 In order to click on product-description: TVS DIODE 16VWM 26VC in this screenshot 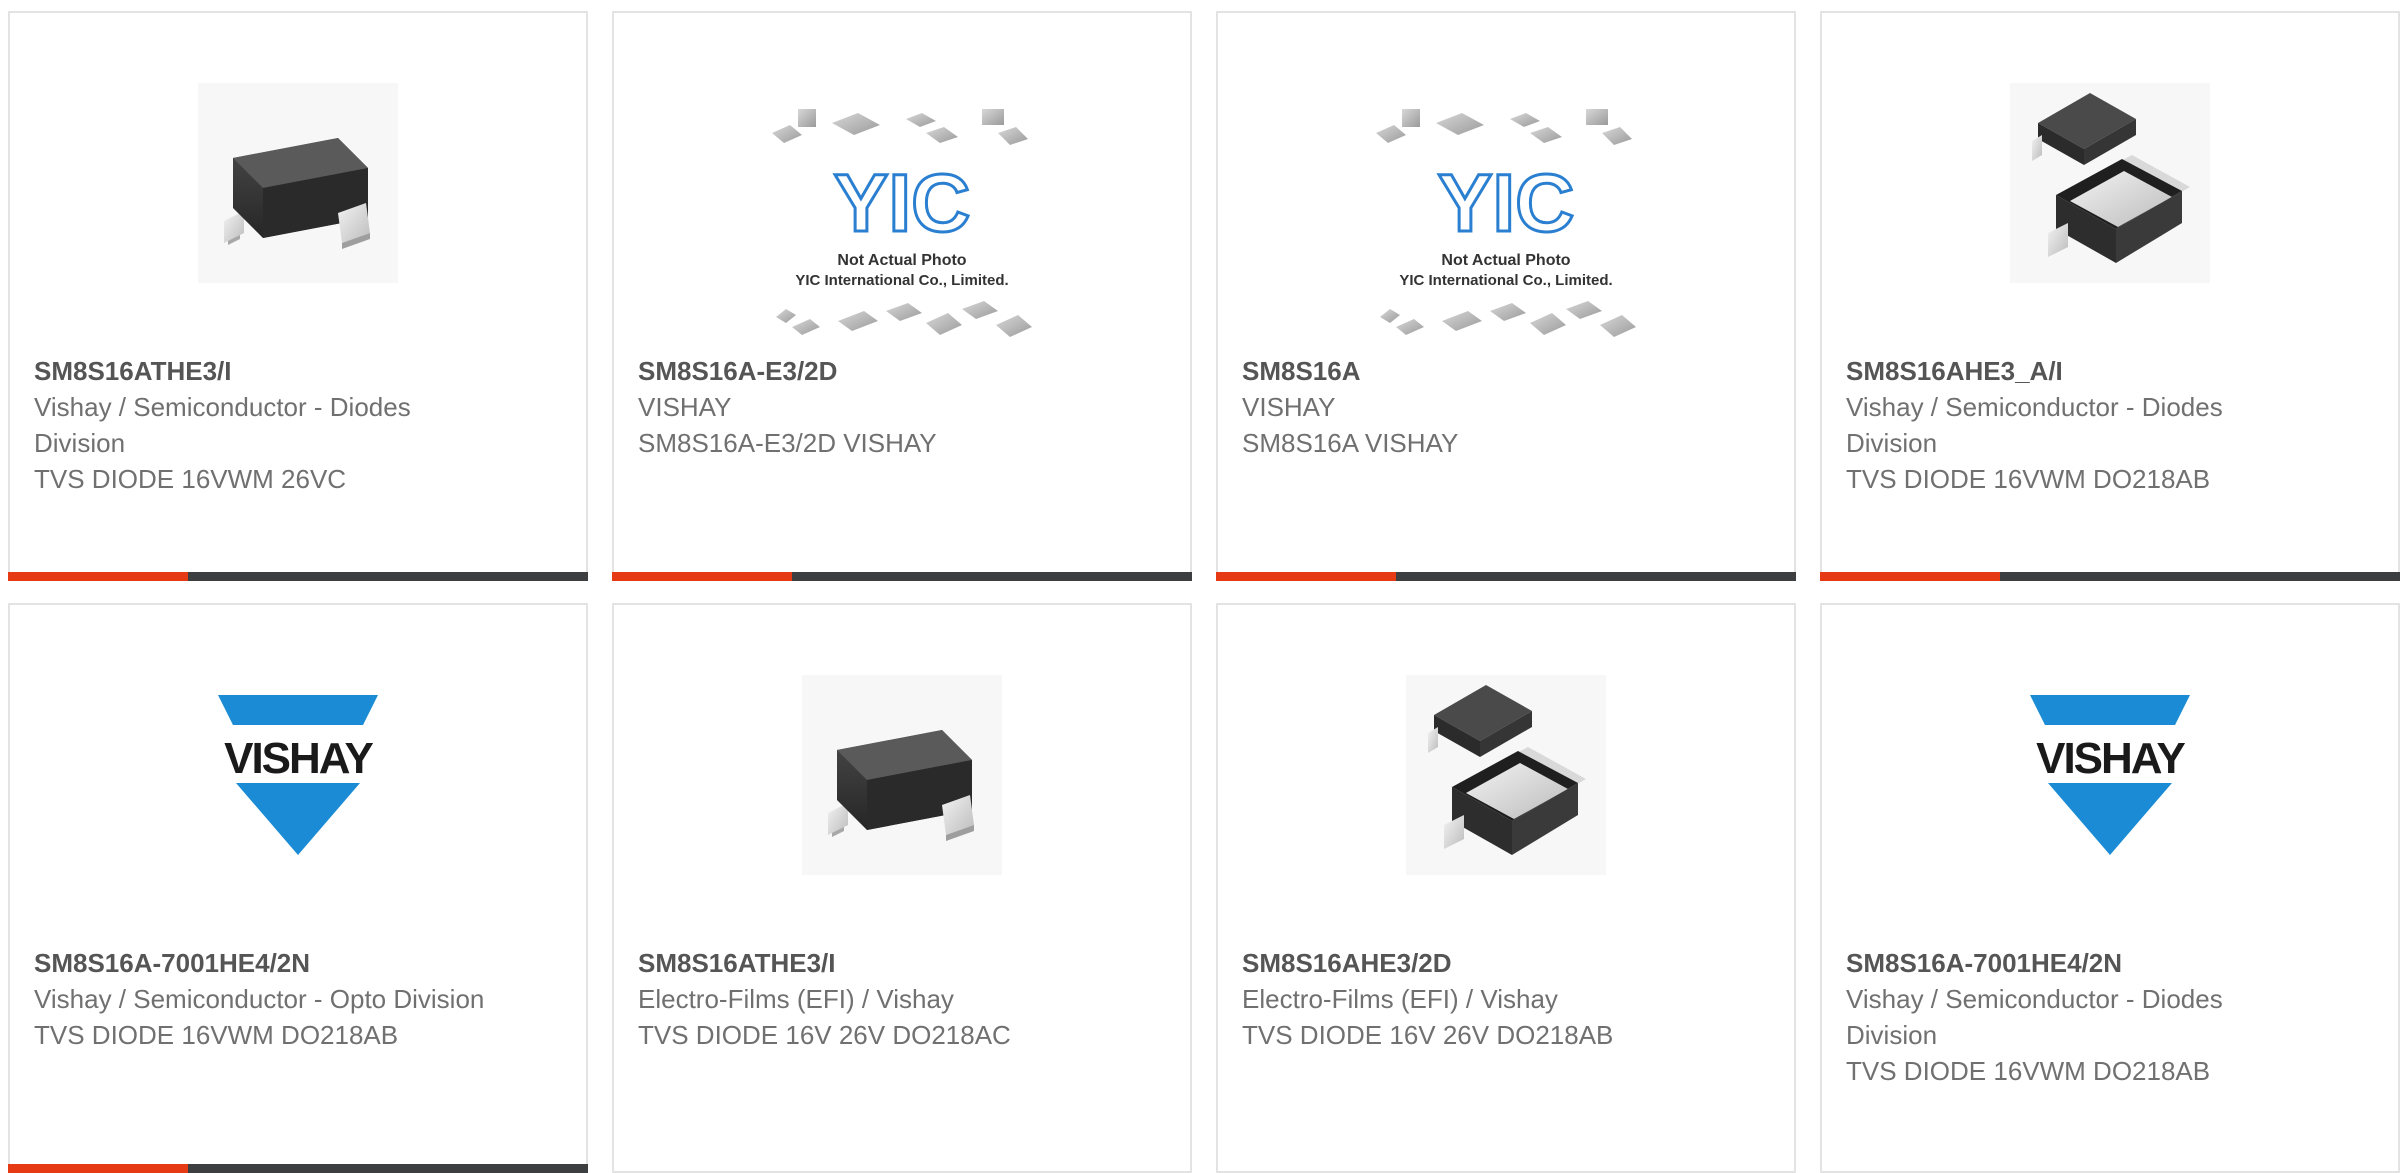, I will do `click(190, 479)`.